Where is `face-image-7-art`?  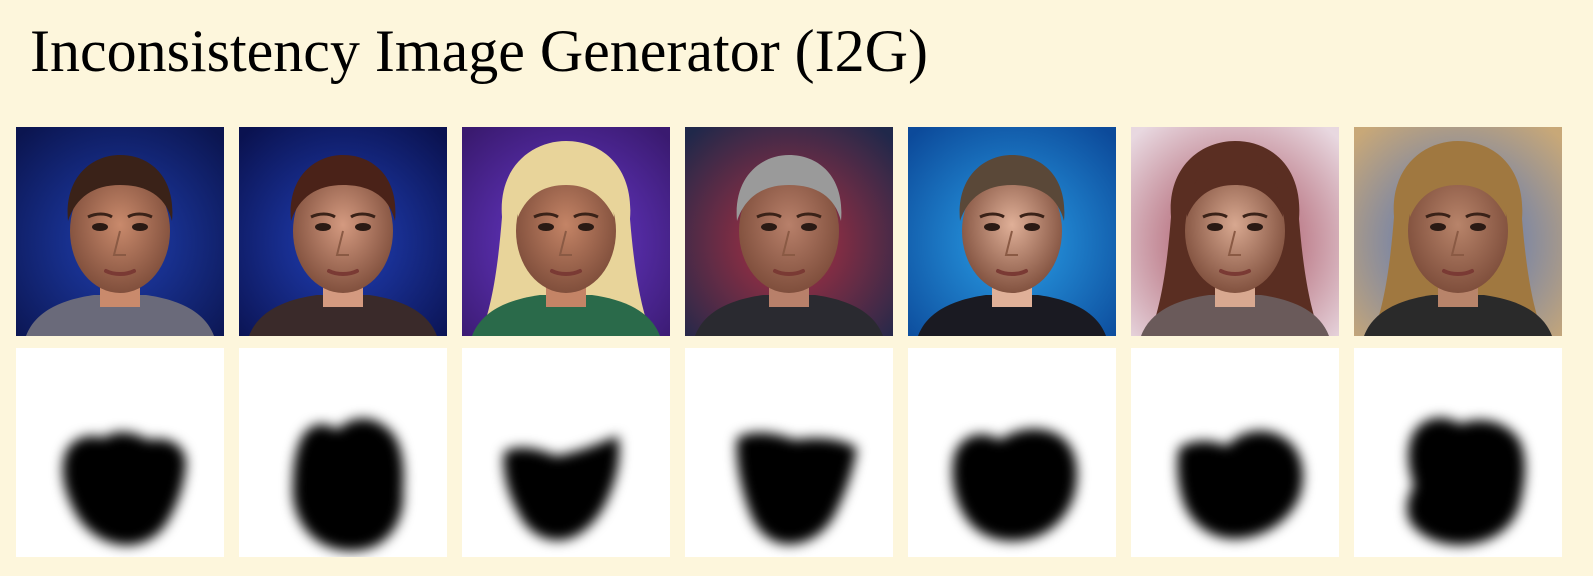 face-image-7-art is located at coordinates (1458, 231).